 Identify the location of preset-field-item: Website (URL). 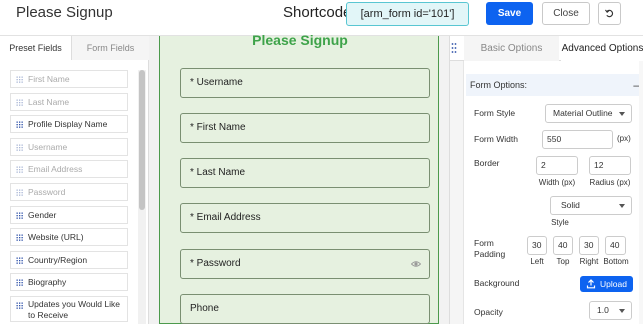
(69, 237).